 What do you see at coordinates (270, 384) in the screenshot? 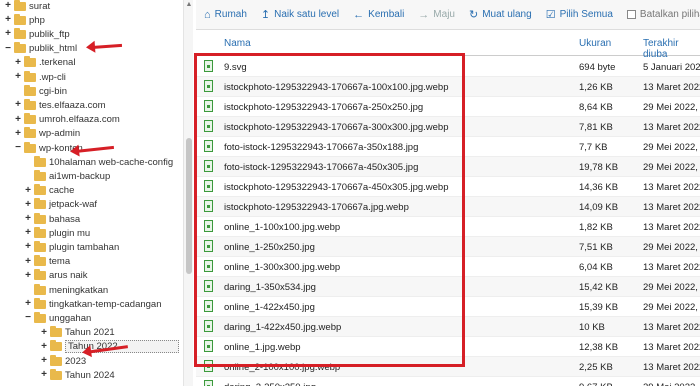
I see `file-name: daring_2-250x250.jpg` at bounding box center [270, 384].